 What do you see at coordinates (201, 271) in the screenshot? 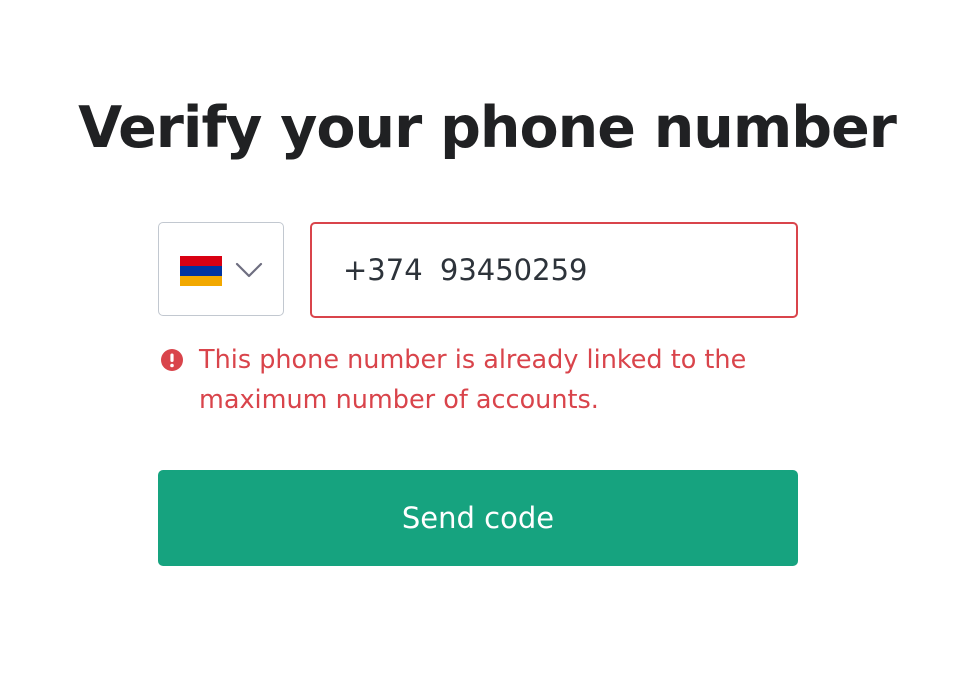
I see `armenia-flag-icon` at bounding box center [201, 271].